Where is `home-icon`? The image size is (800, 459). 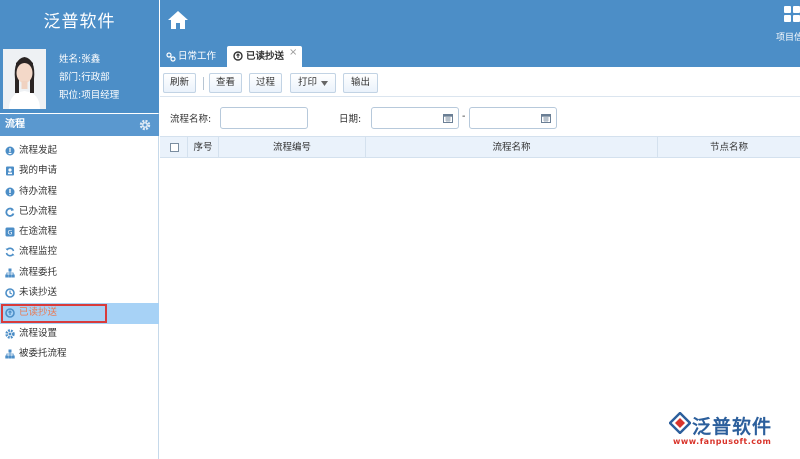
home-icon is located at coordinates (178, 20).